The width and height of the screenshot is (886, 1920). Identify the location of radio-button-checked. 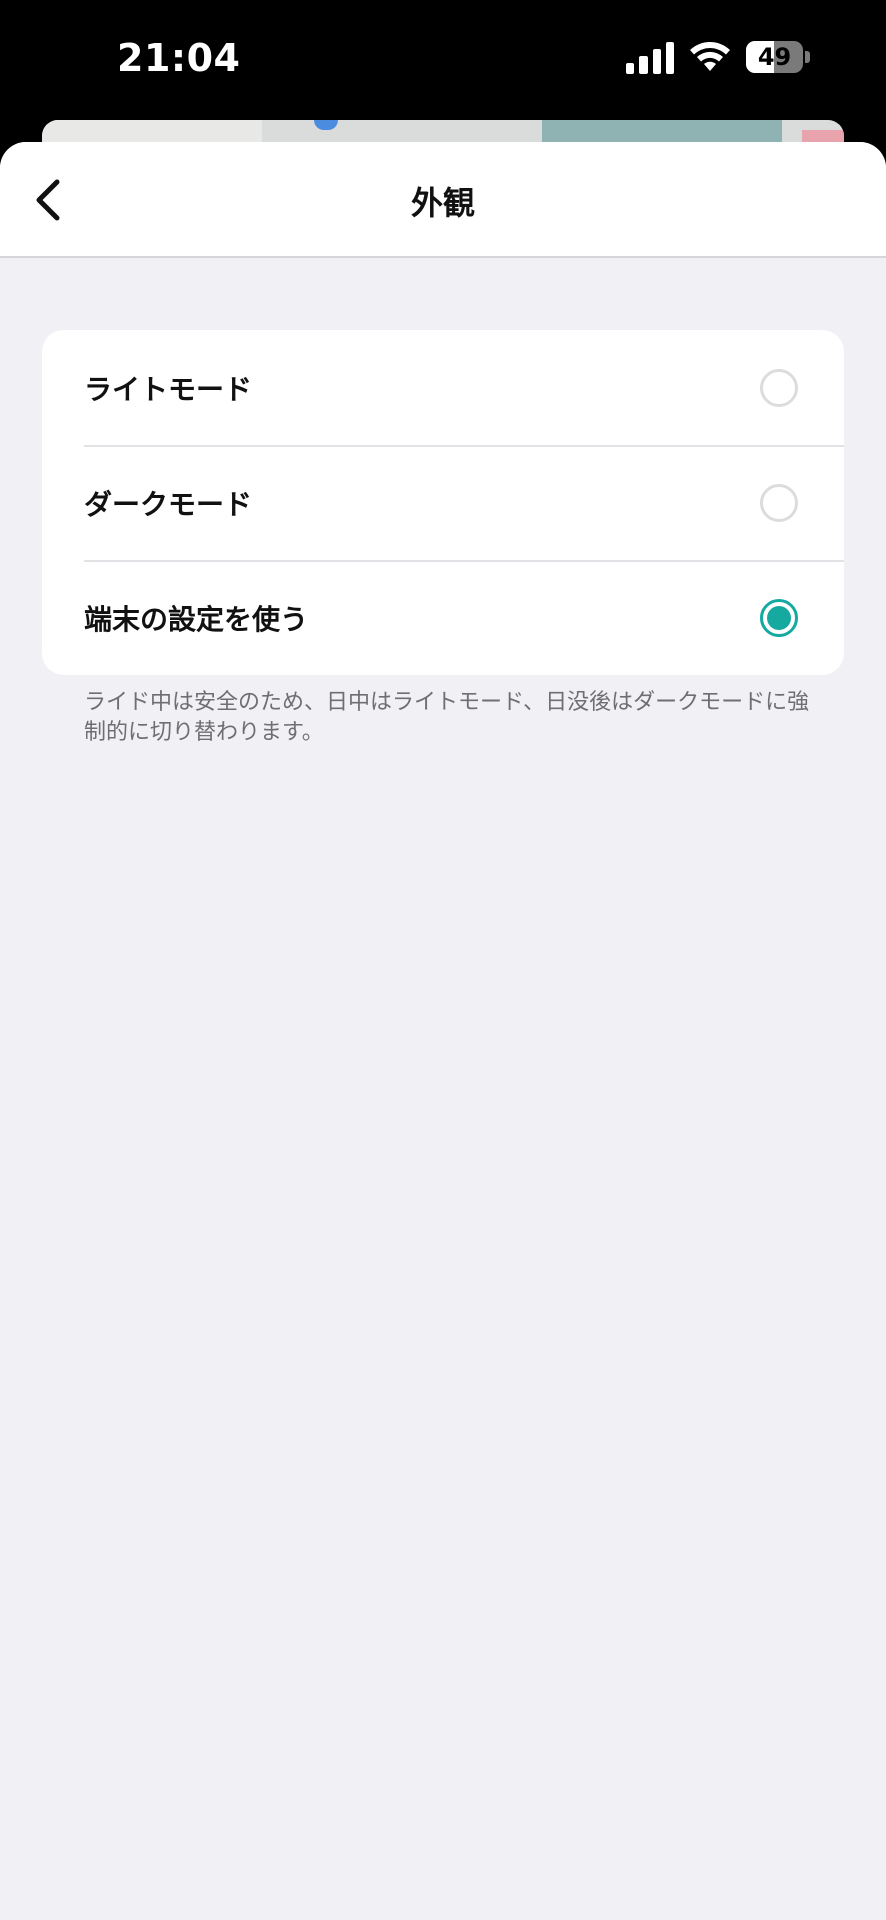
(779, 618).